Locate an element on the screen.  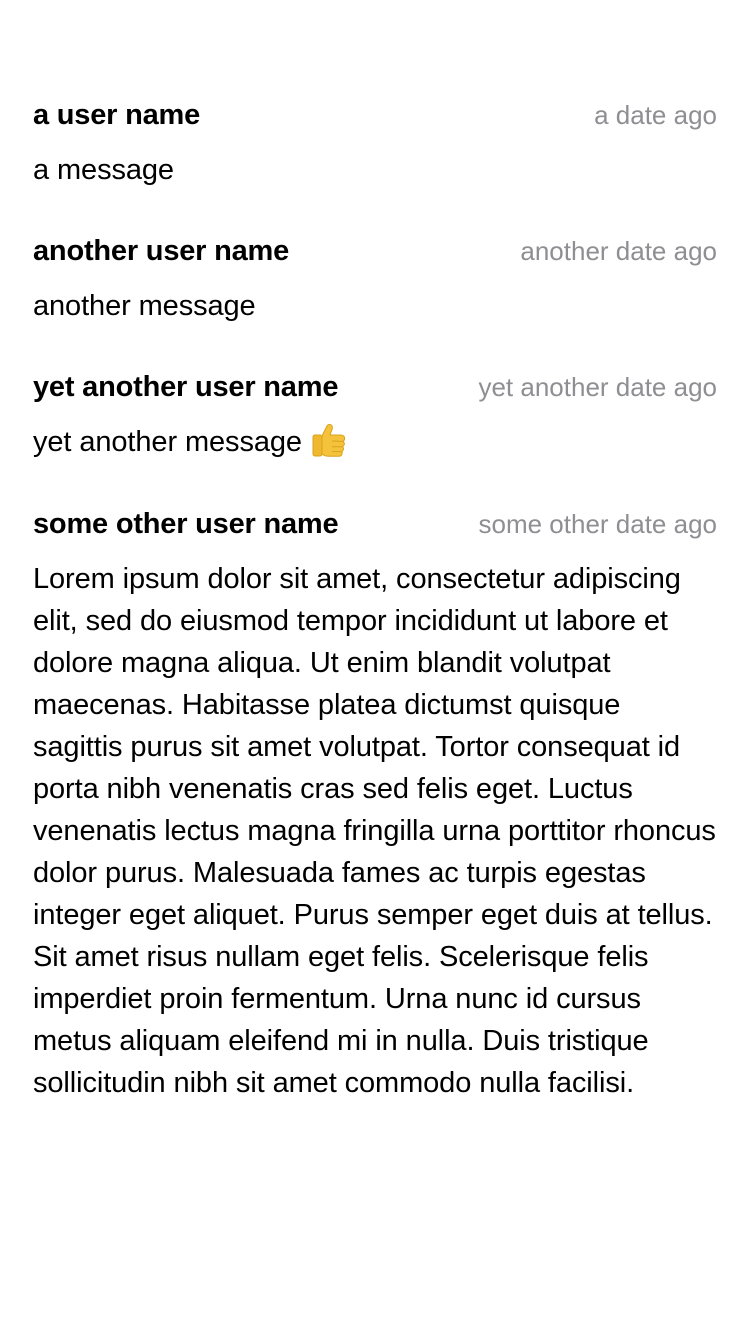
comment-timestamp: some other date ago is located at coordinates (598, 524).